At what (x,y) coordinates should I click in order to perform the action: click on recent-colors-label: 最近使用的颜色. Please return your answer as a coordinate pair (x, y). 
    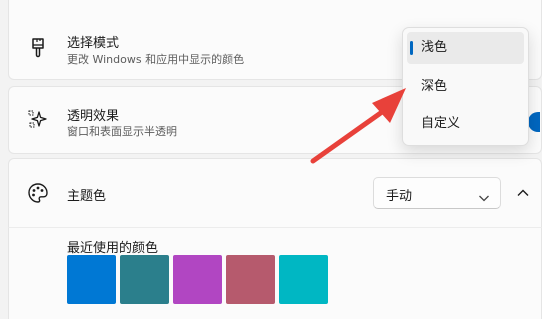
    Looking at the image, I should click on (113, 248).